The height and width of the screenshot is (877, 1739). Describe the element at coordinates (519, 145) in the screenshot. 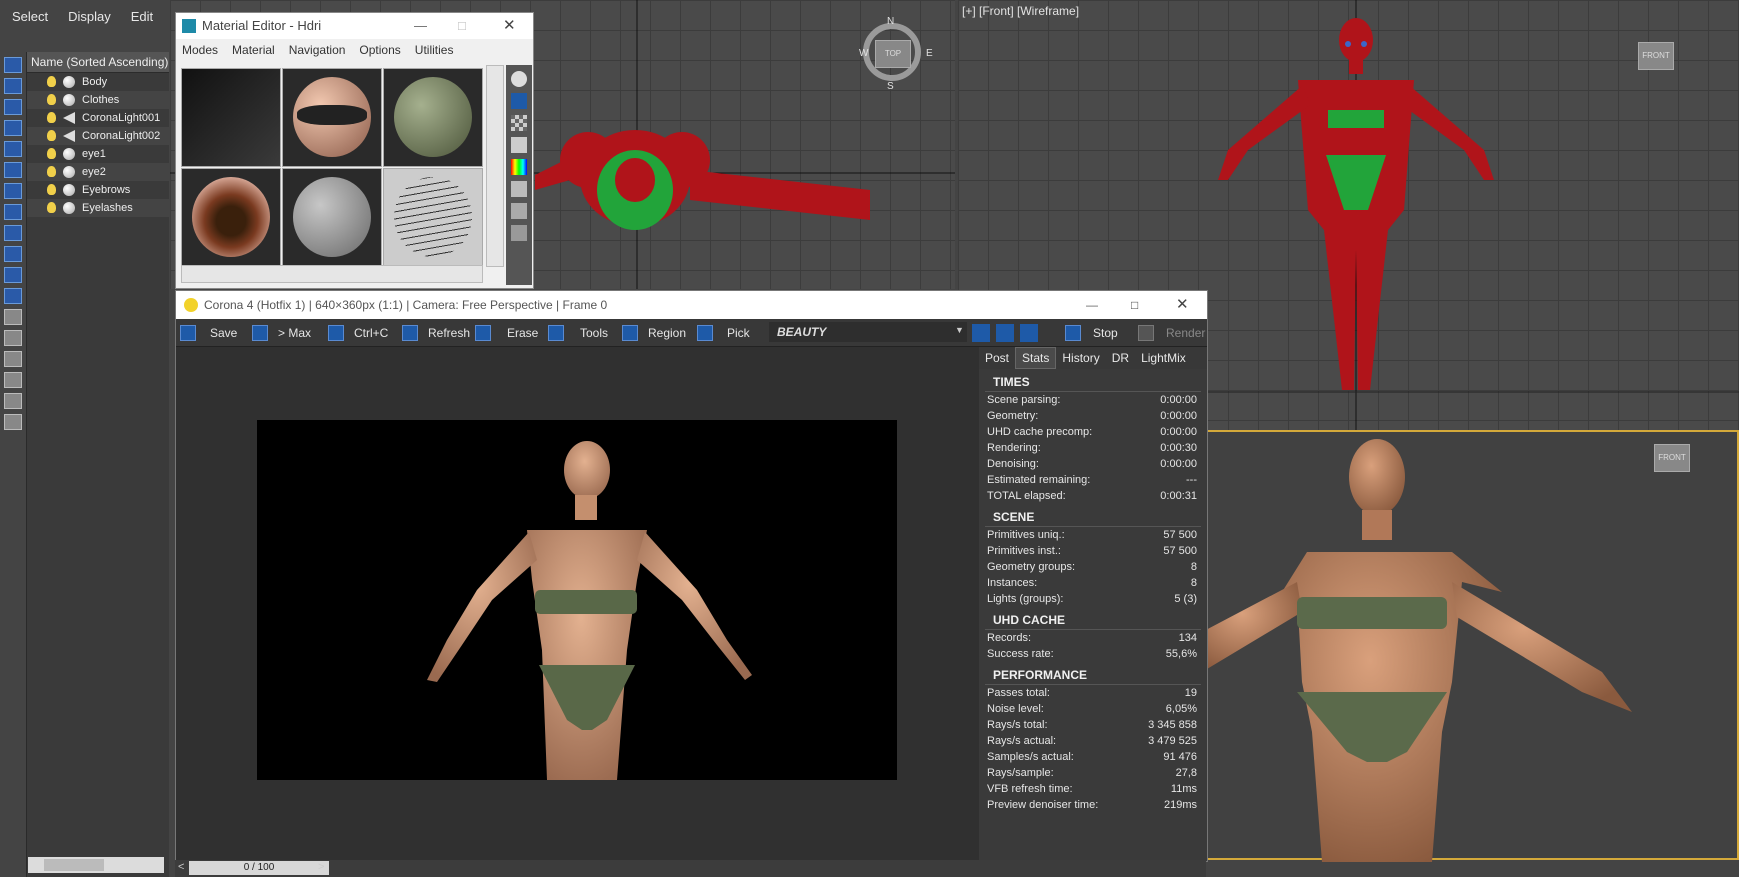

I see `uv-tiling-icon` at that location.